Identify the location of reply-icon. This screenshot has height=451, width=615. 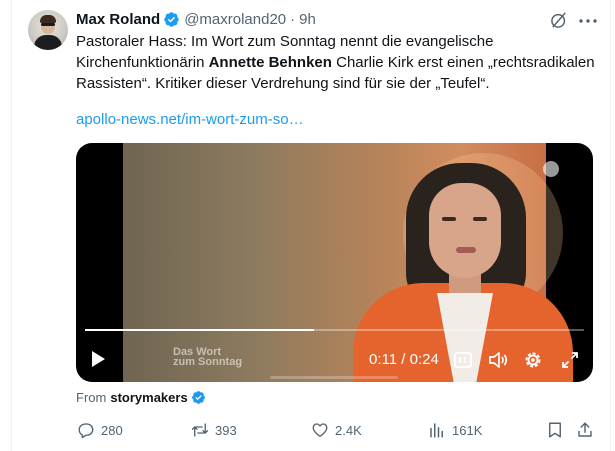
(86, 431).